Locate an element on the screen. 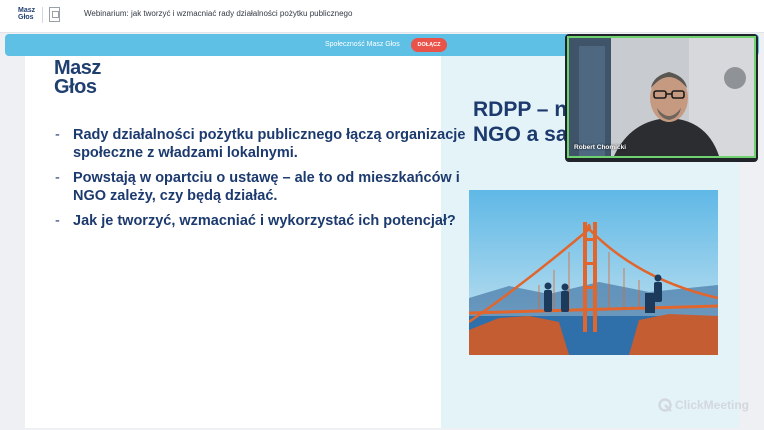 The image size is (764, 430). speaker-video-tile: Robert Chomicki is located at coordinates (661, 98).